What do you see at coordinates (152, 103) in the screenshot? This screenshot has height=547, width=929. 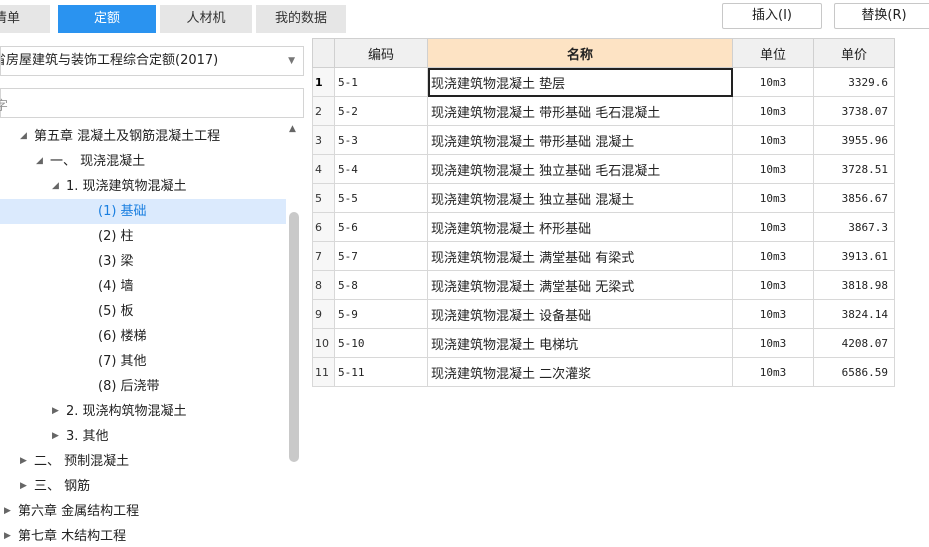 I see `search-input: 字` at bounding box center [152, 103].